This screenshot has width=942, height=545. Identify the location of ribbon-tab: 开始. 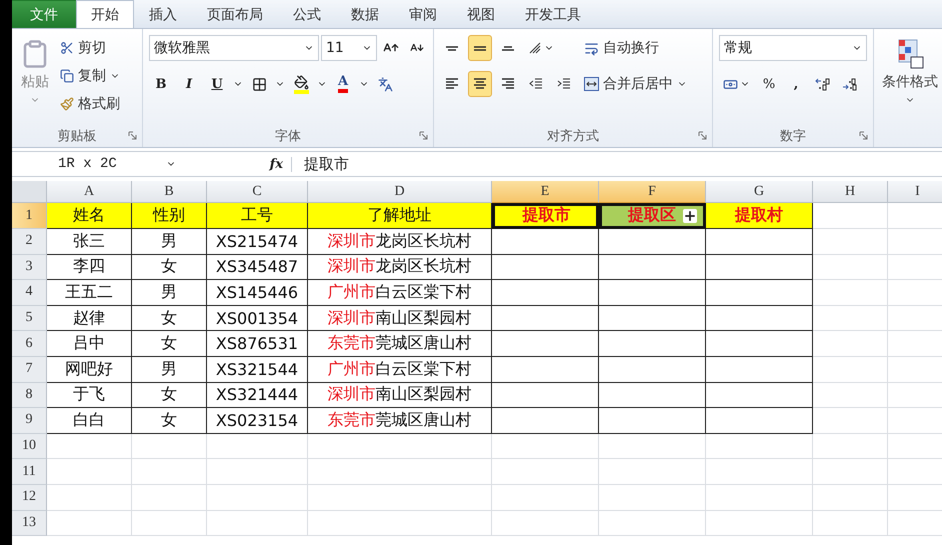
(105, 14).